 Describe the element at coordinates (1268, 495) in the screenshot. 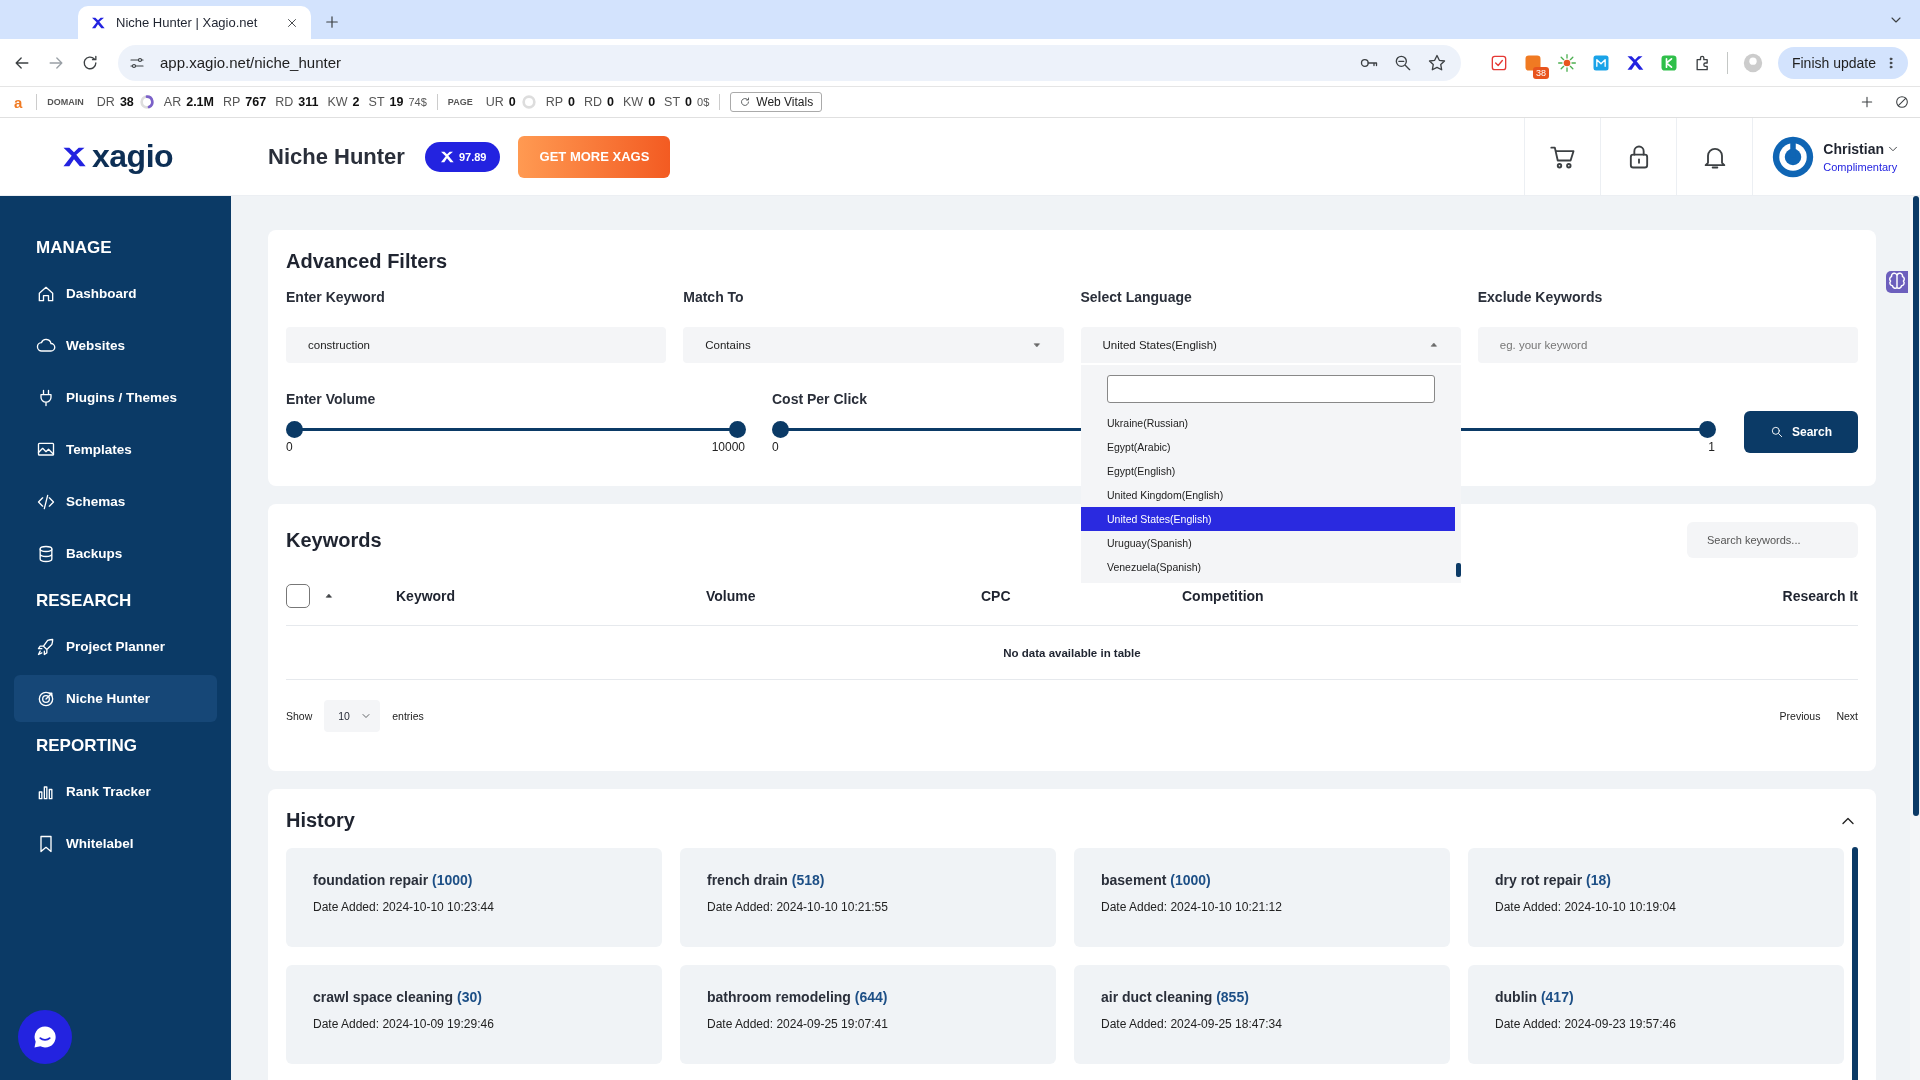

I see `dropdown-option: United Kingdom(English)` at that location.